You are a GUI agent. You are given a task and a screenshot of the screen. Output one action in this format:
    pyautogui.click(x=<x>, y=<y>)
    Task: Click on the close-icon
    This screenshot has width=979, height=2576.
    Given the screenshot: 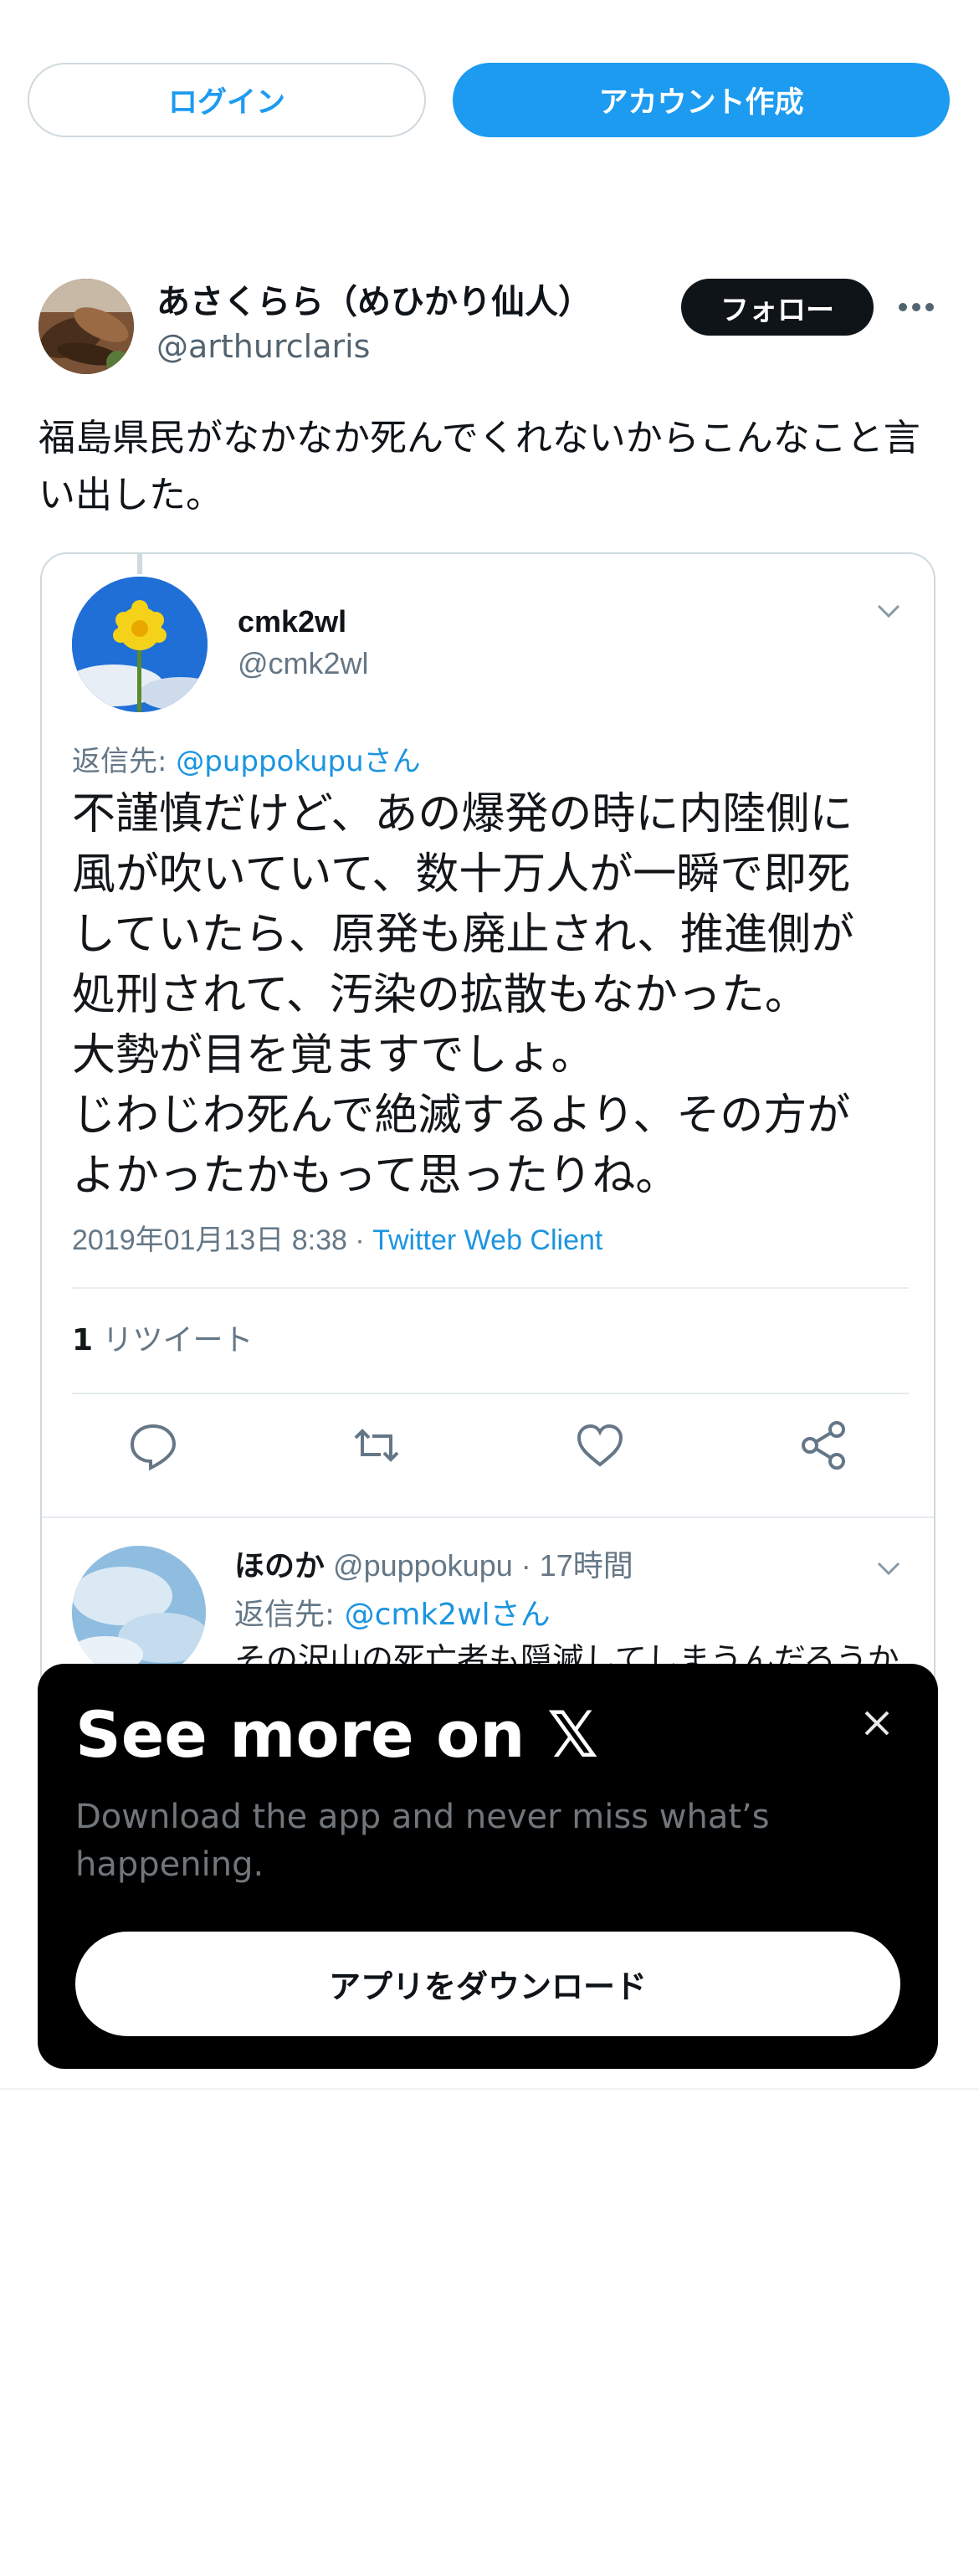 What is the action you would take?
    pyautogui.click(x=877, y=1723)
    